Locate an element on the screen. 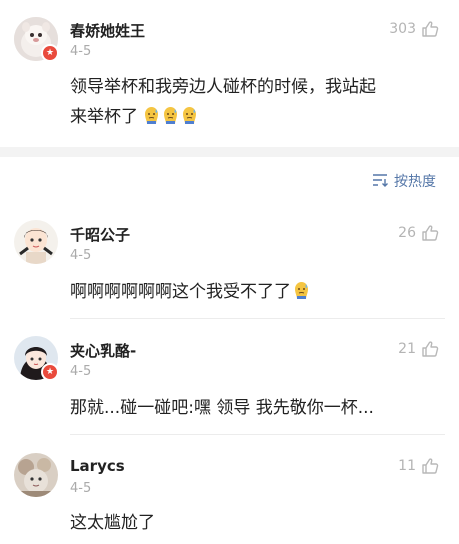 The width and height of the screenshot is (459, 544). comment-text-line1: 领导举杯和我旁边人碰杯的时候，我站起 is located at coordinates (223, 87).